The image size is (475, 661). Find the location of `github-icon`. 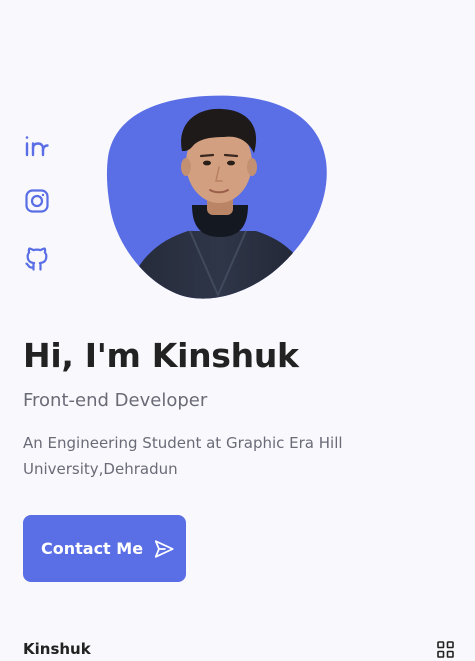

github-icon is located at coordinates (36, 259).